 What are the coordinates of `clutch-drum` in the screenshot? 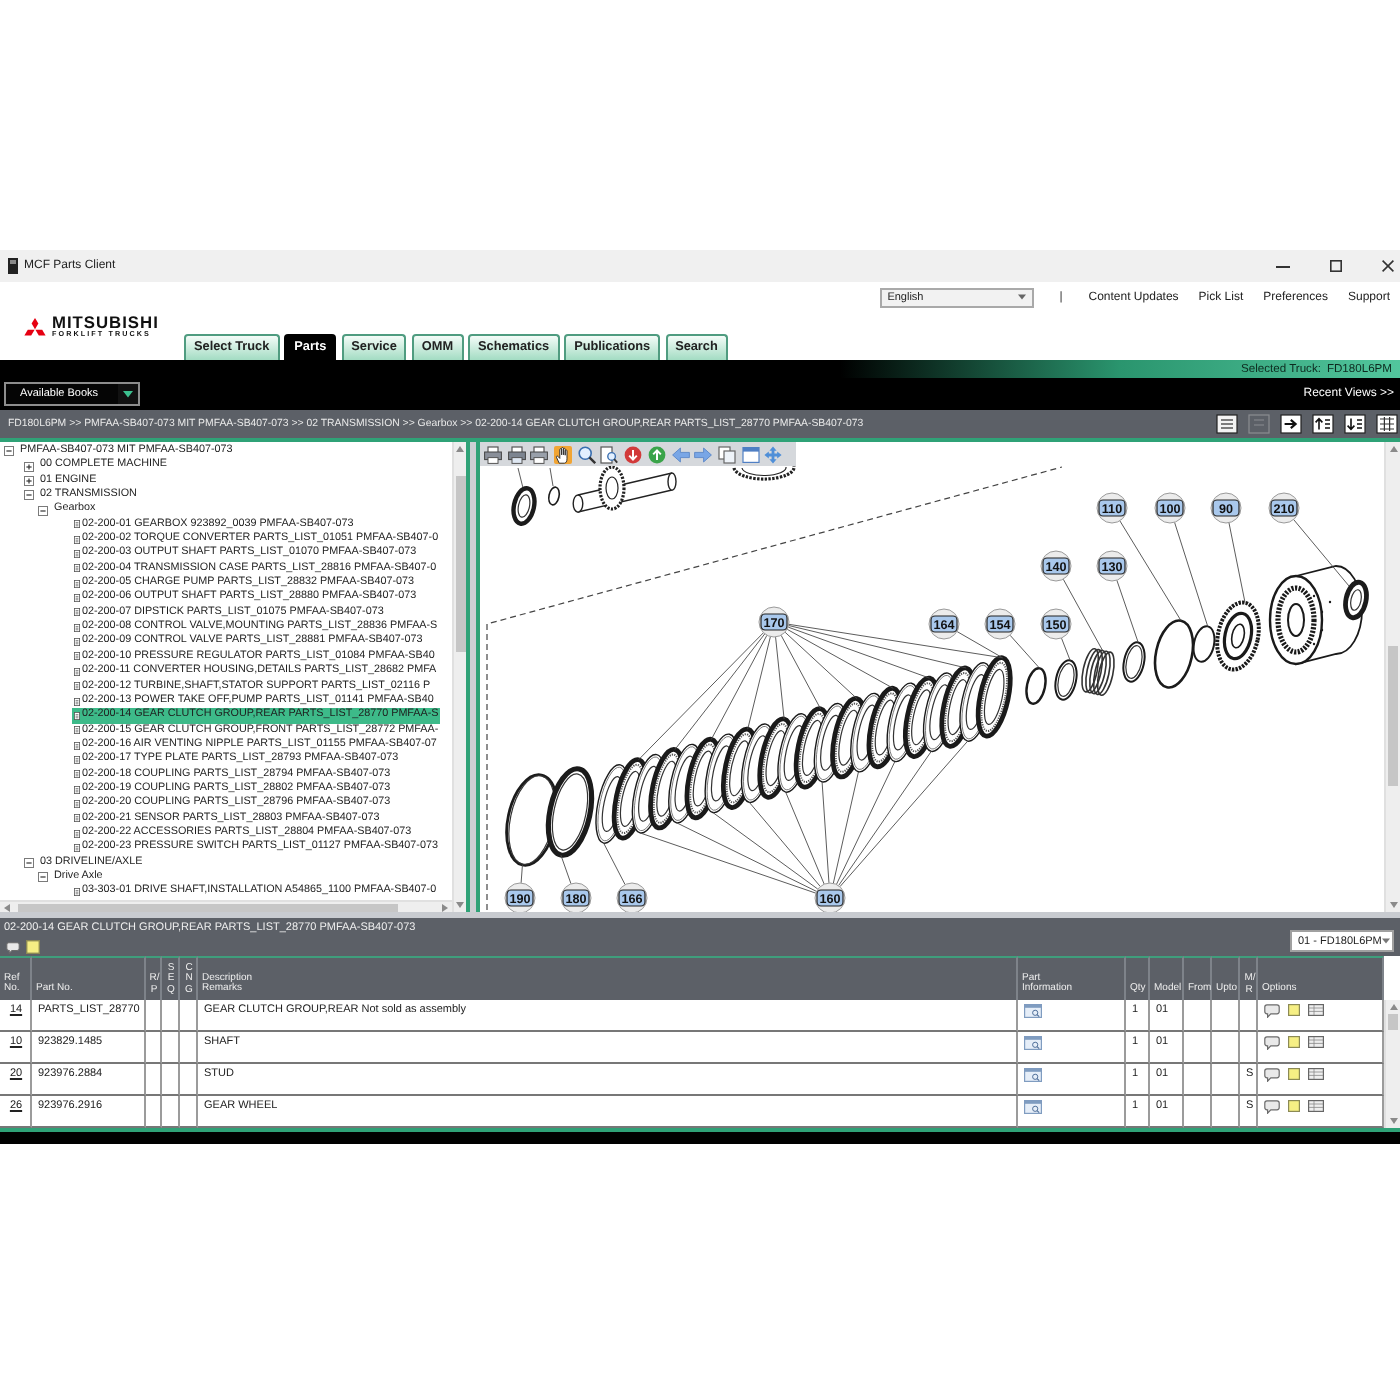 It's located at (1315, 615).